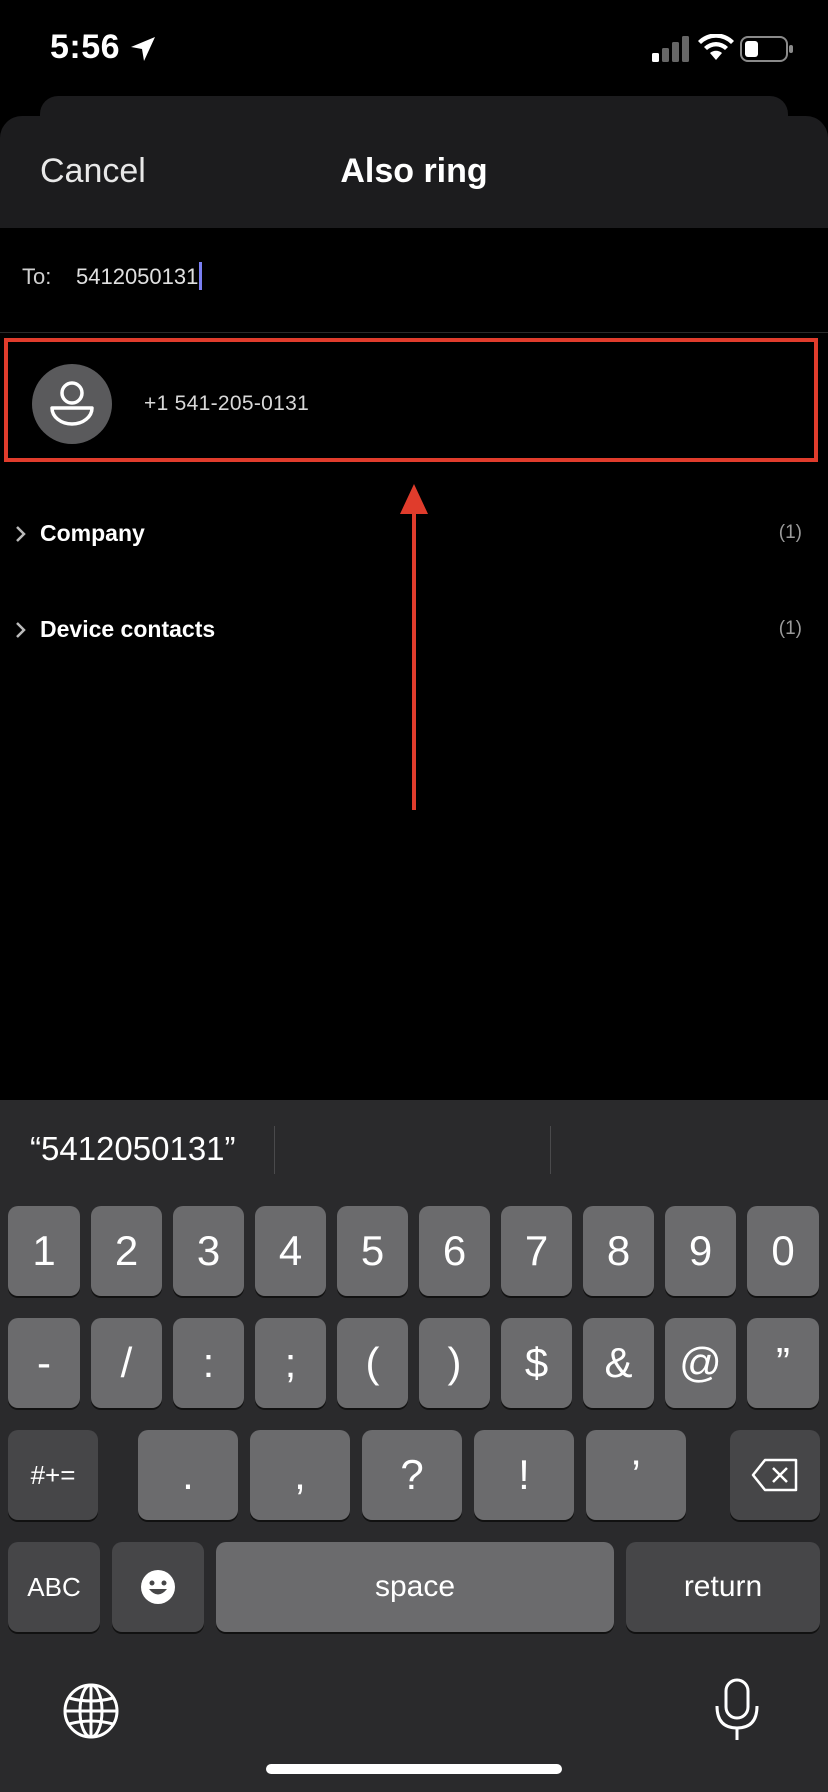  I want to click on key-question: ?, so click(412, 1475).